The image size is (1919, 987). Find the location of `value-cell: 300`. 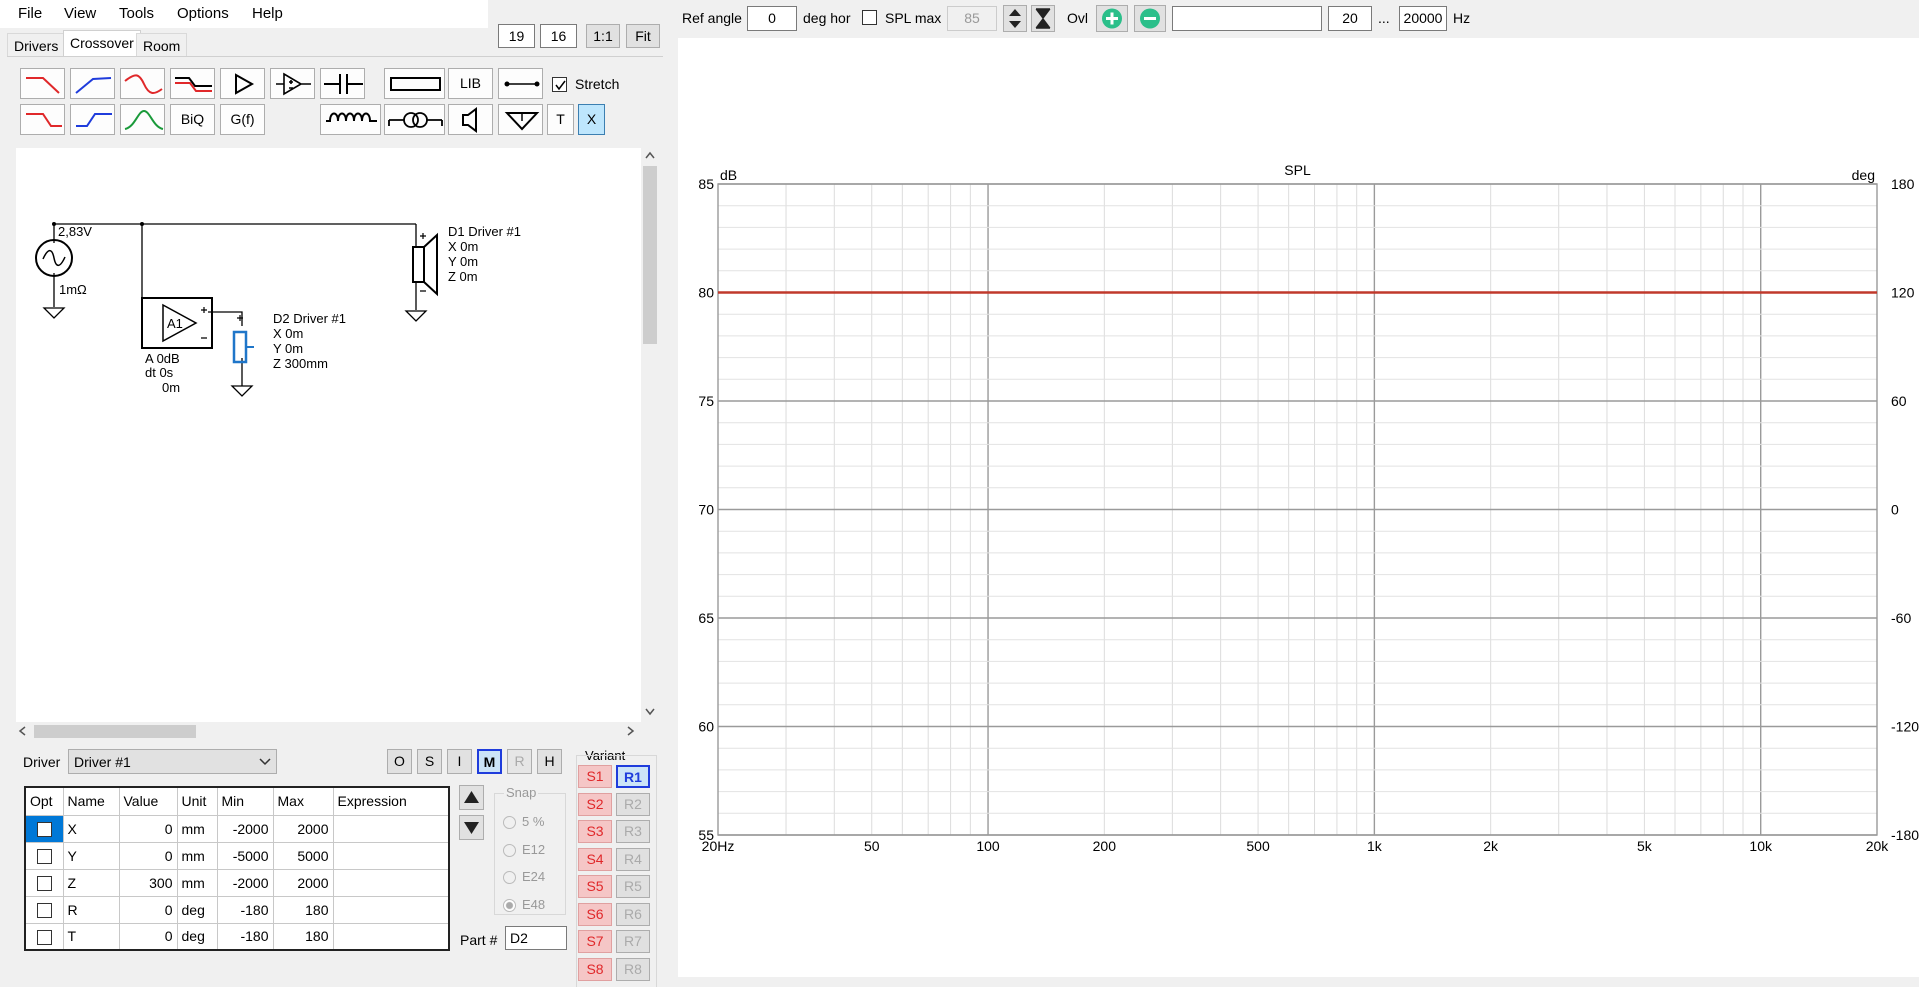

value-cell: 300 is located at coordinates (148, 882).